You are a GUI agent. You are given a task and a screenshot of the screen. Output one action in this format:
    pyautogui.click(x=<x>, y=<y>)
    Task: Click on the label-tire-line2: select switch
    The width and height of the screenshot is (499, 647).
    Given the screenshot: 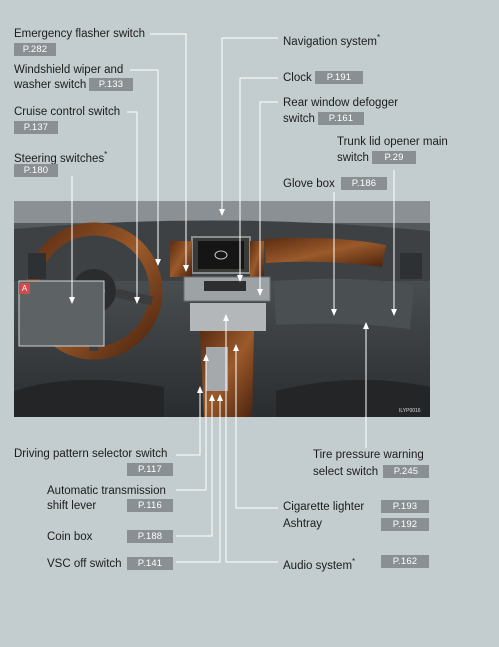 What is the action you would take?
    pyautogui.click(x=346, y=472)
    